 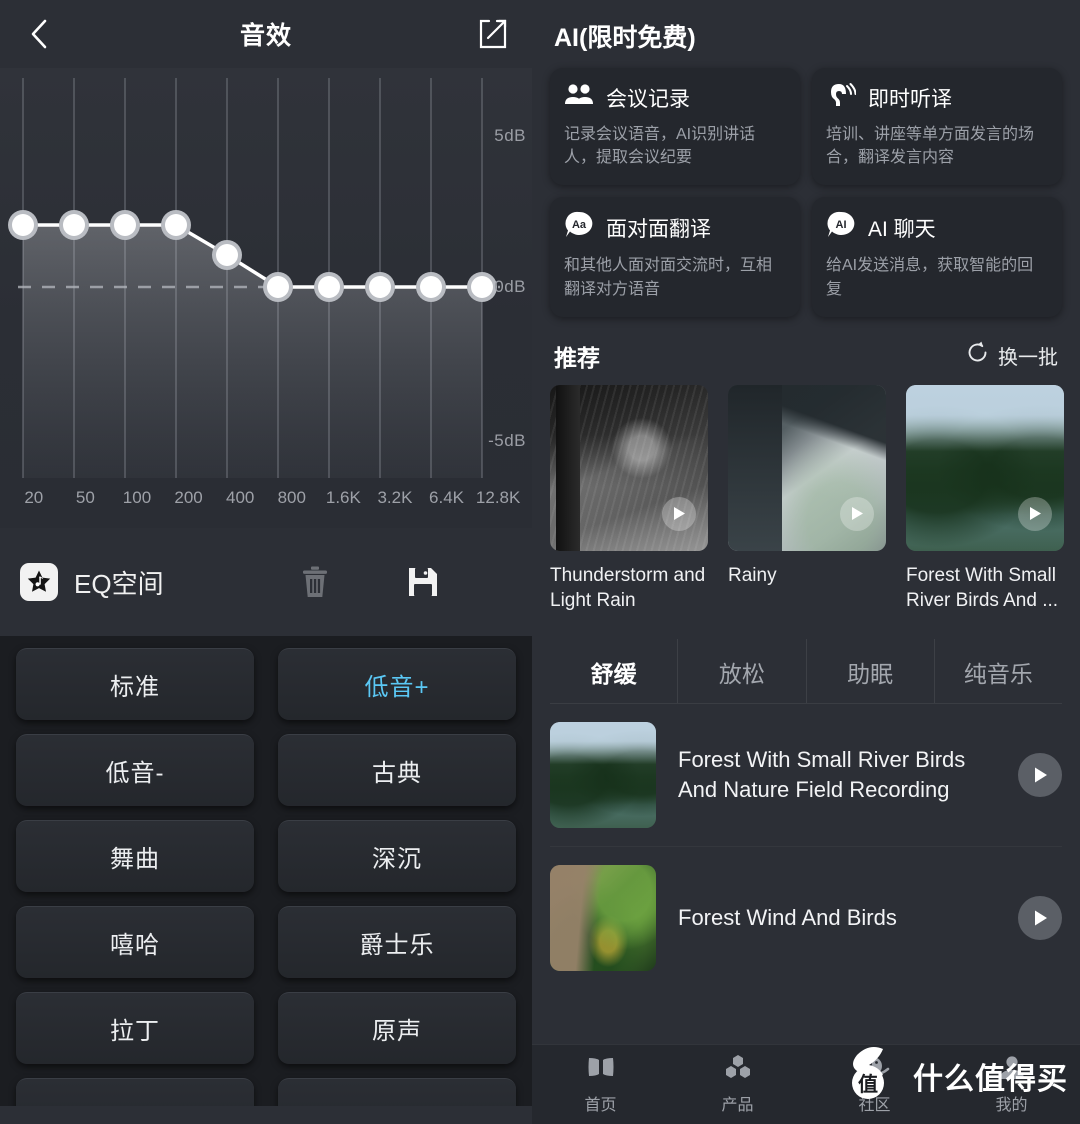 I want to click on refresh-icon, so click(x=977, y=355).